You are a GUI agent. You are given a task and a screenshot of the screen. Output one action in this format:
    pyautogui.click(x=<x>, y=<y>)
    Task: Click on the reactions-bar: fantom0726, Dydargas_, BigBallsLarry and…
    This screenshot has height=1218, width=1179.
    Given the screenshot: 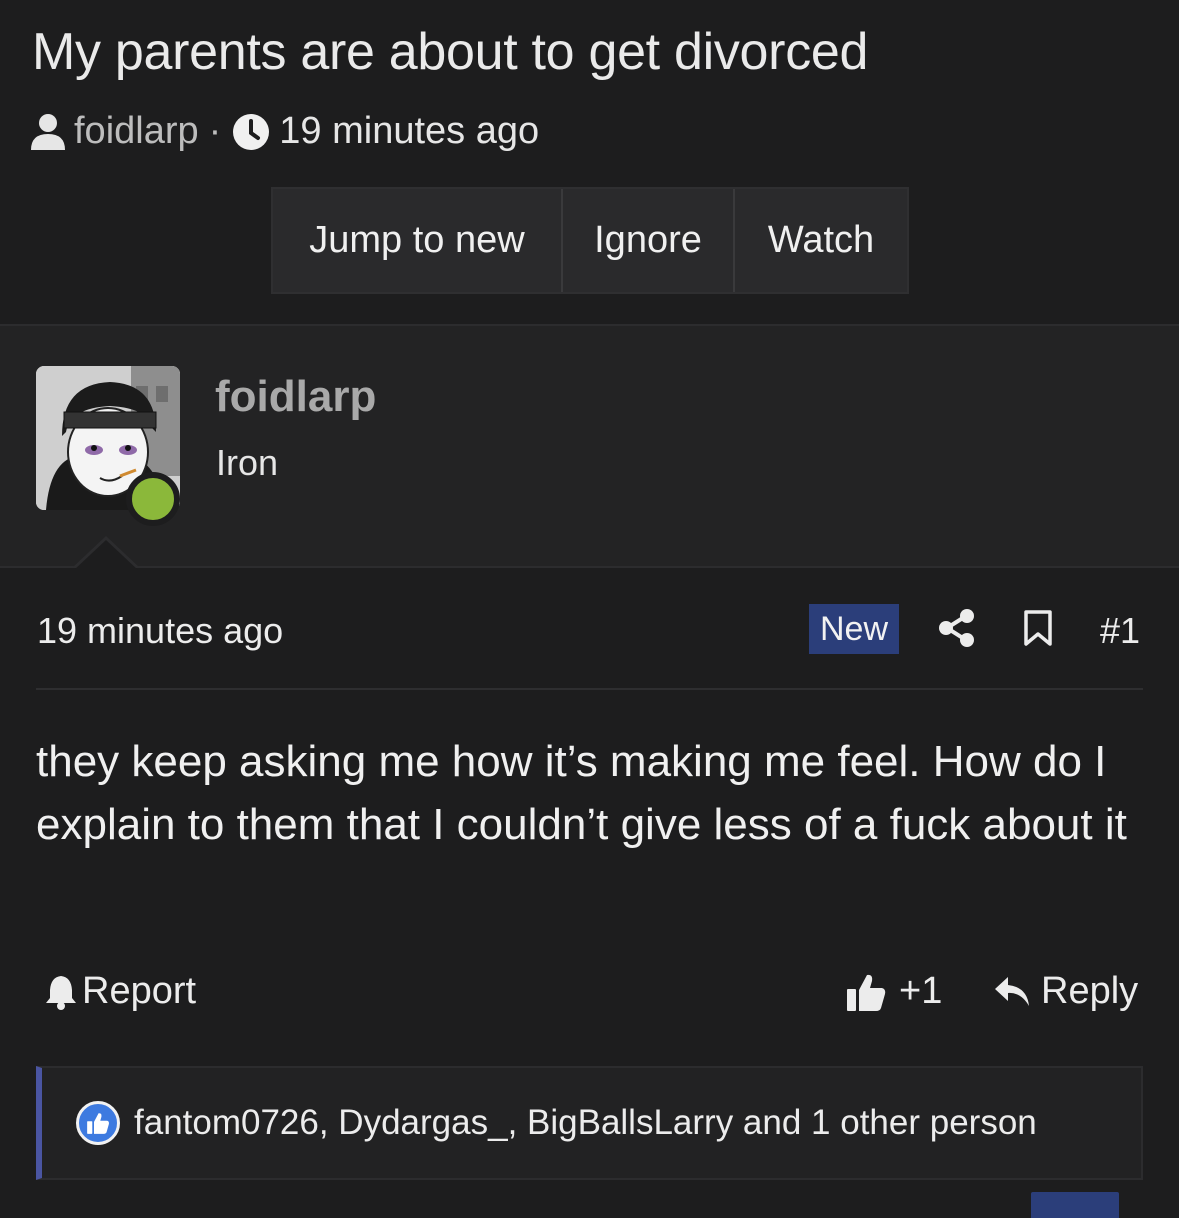 What is the action you would take?
    pyautogui.click(x=589, y=1123)
    